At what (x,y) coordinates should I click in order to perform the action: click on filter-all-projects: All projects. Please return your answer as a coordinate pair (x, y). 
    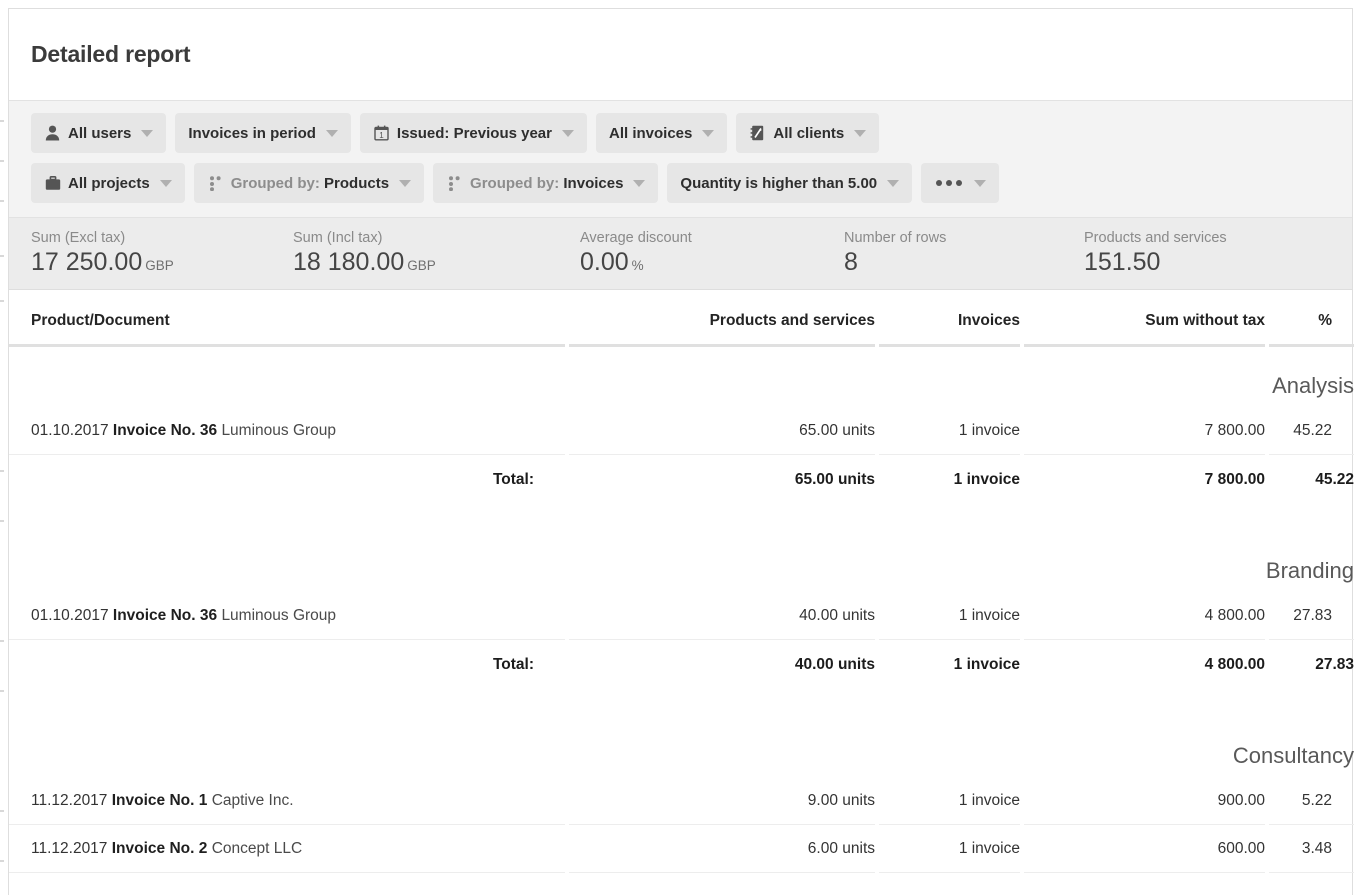
    Looking at the image, I should click on (108, 183).